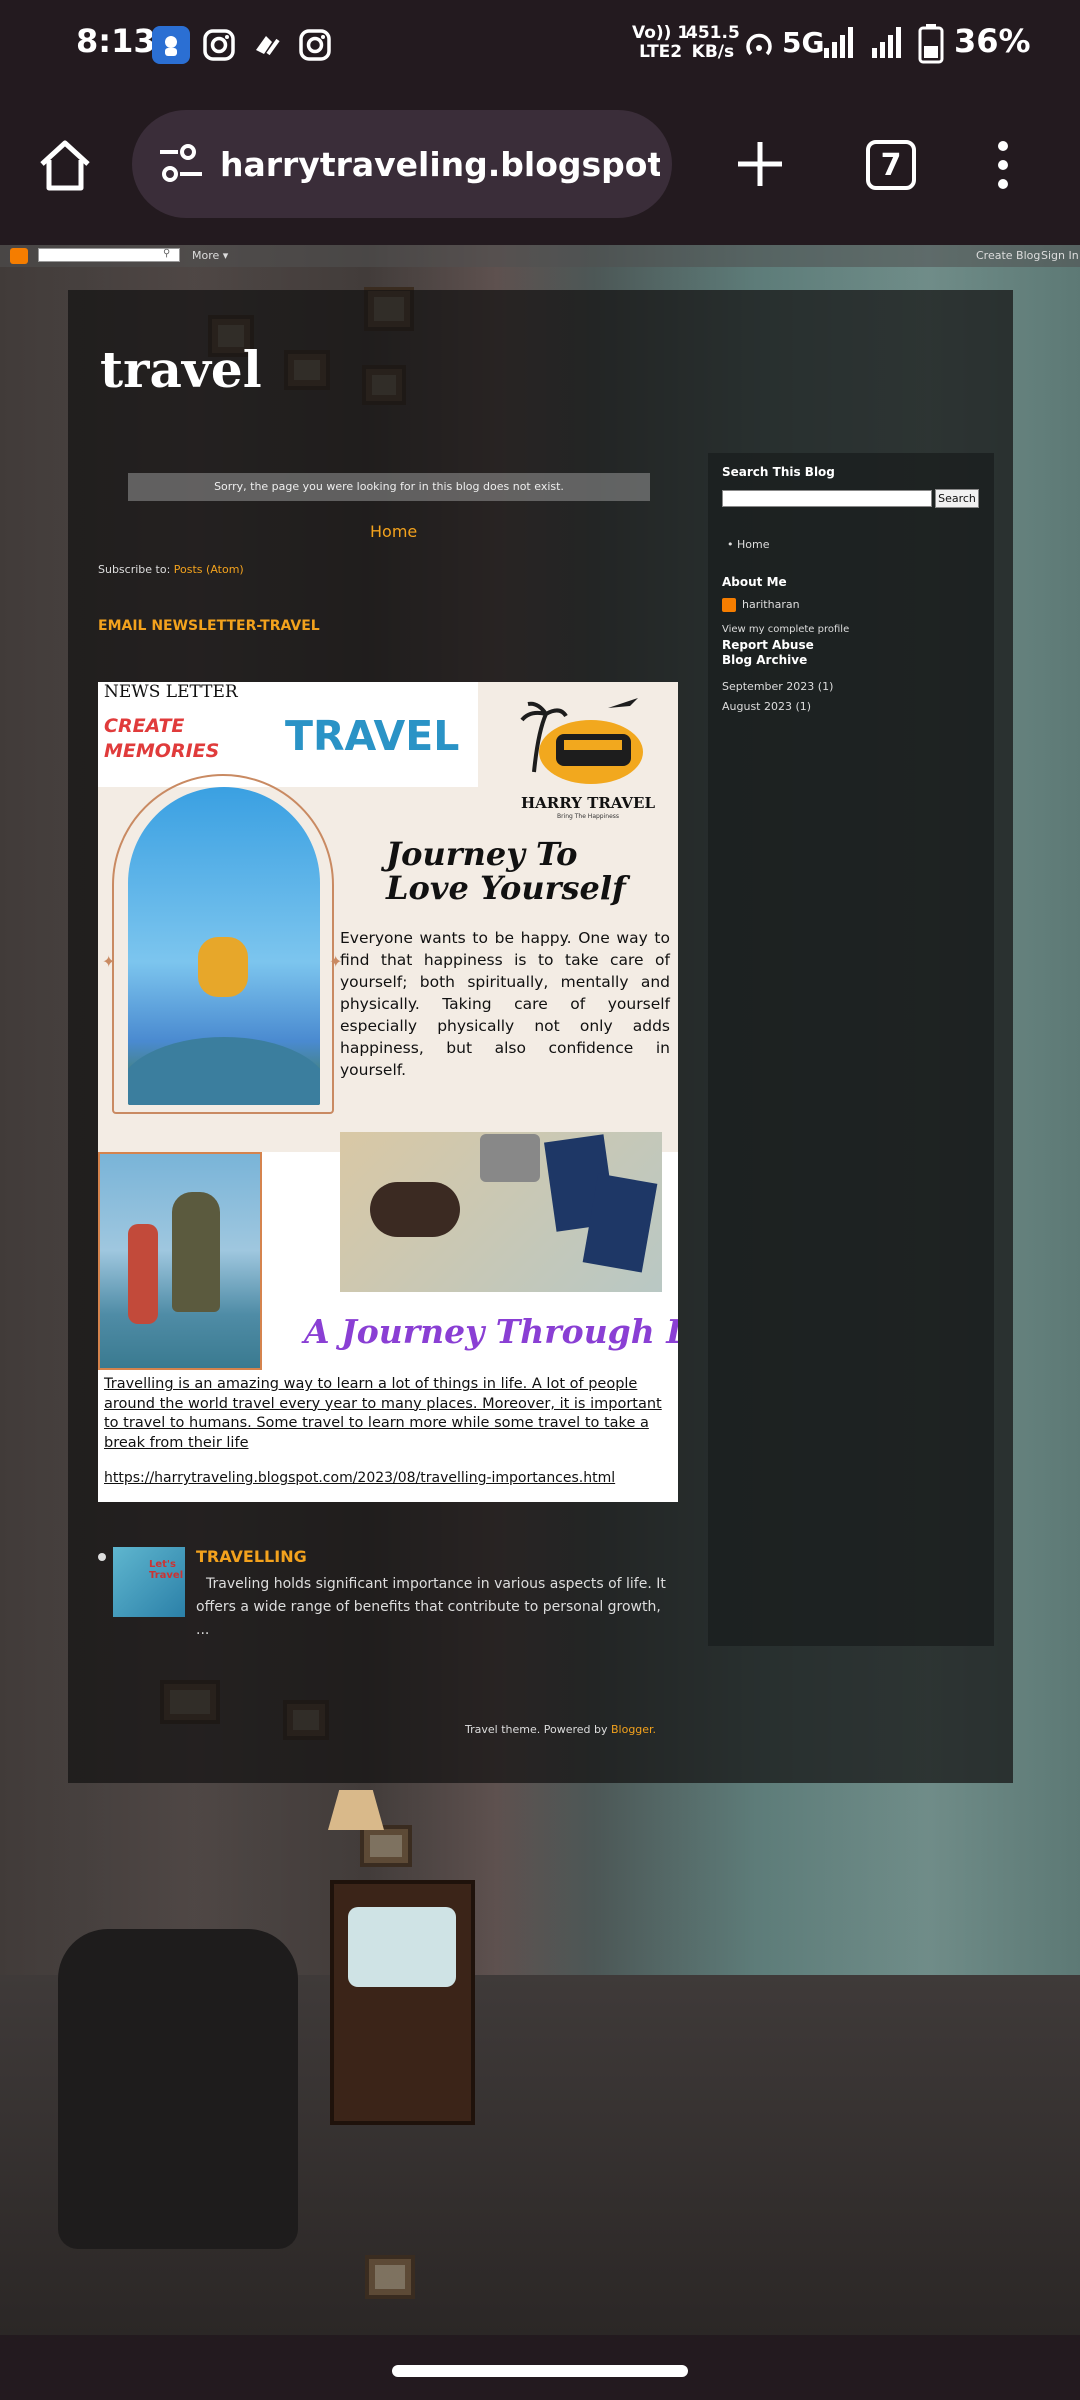 The image size is (1080, 2400). I want to click on status-time: 8:13, so click(116, 41).